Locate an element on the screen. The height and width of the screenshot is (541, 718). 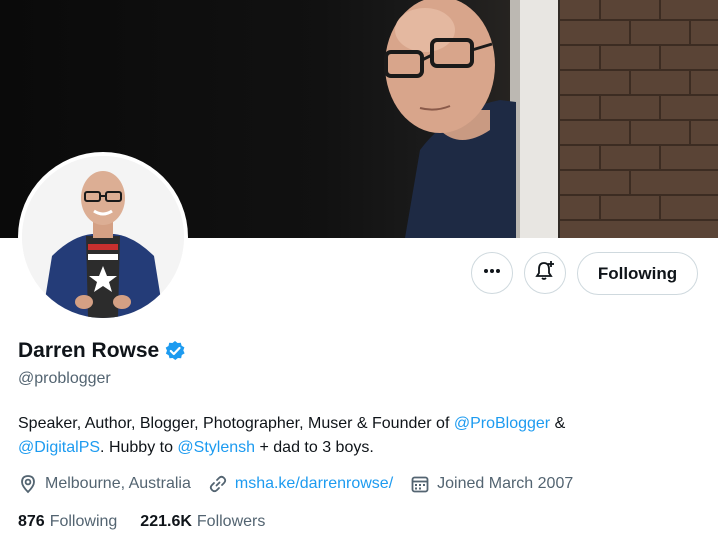
notifications-toggle-button is located at coordinates (545, 273).